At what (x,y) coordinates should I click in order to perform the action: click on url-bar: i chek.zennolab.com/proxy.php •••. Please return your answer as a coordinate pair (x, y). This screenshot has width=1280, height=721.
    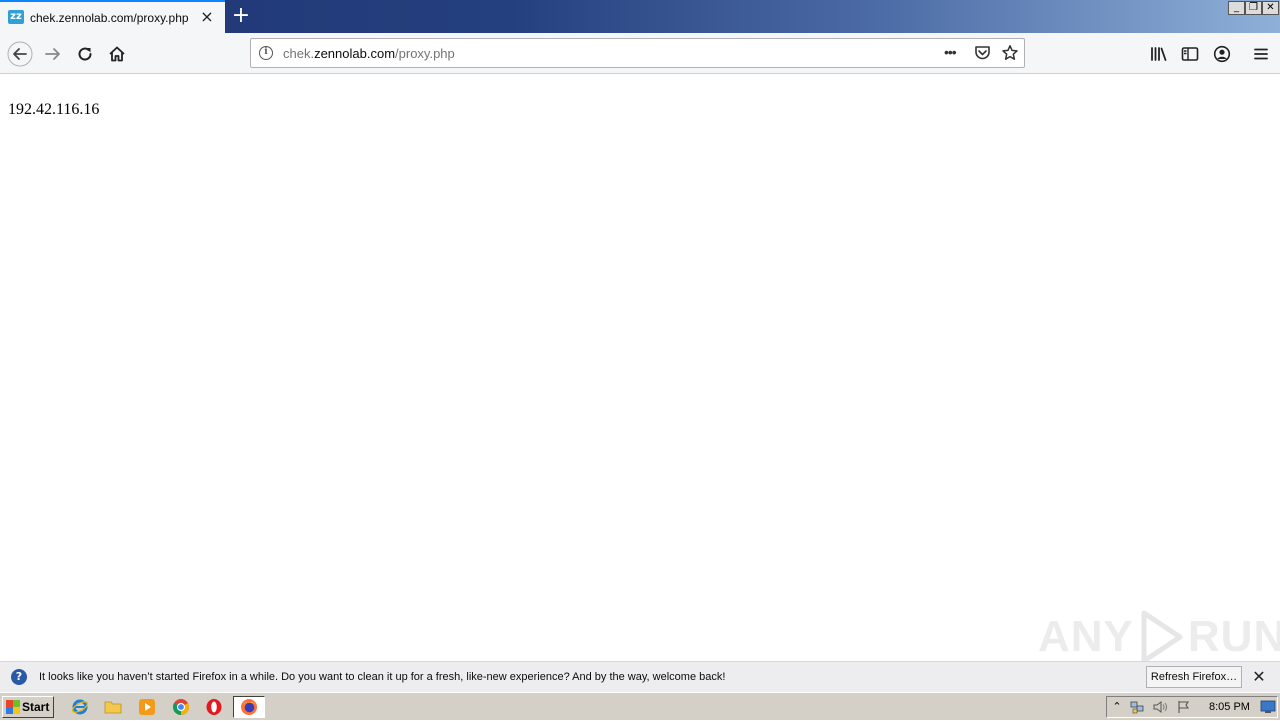
    Looking at the image, I should click on (637, 53).